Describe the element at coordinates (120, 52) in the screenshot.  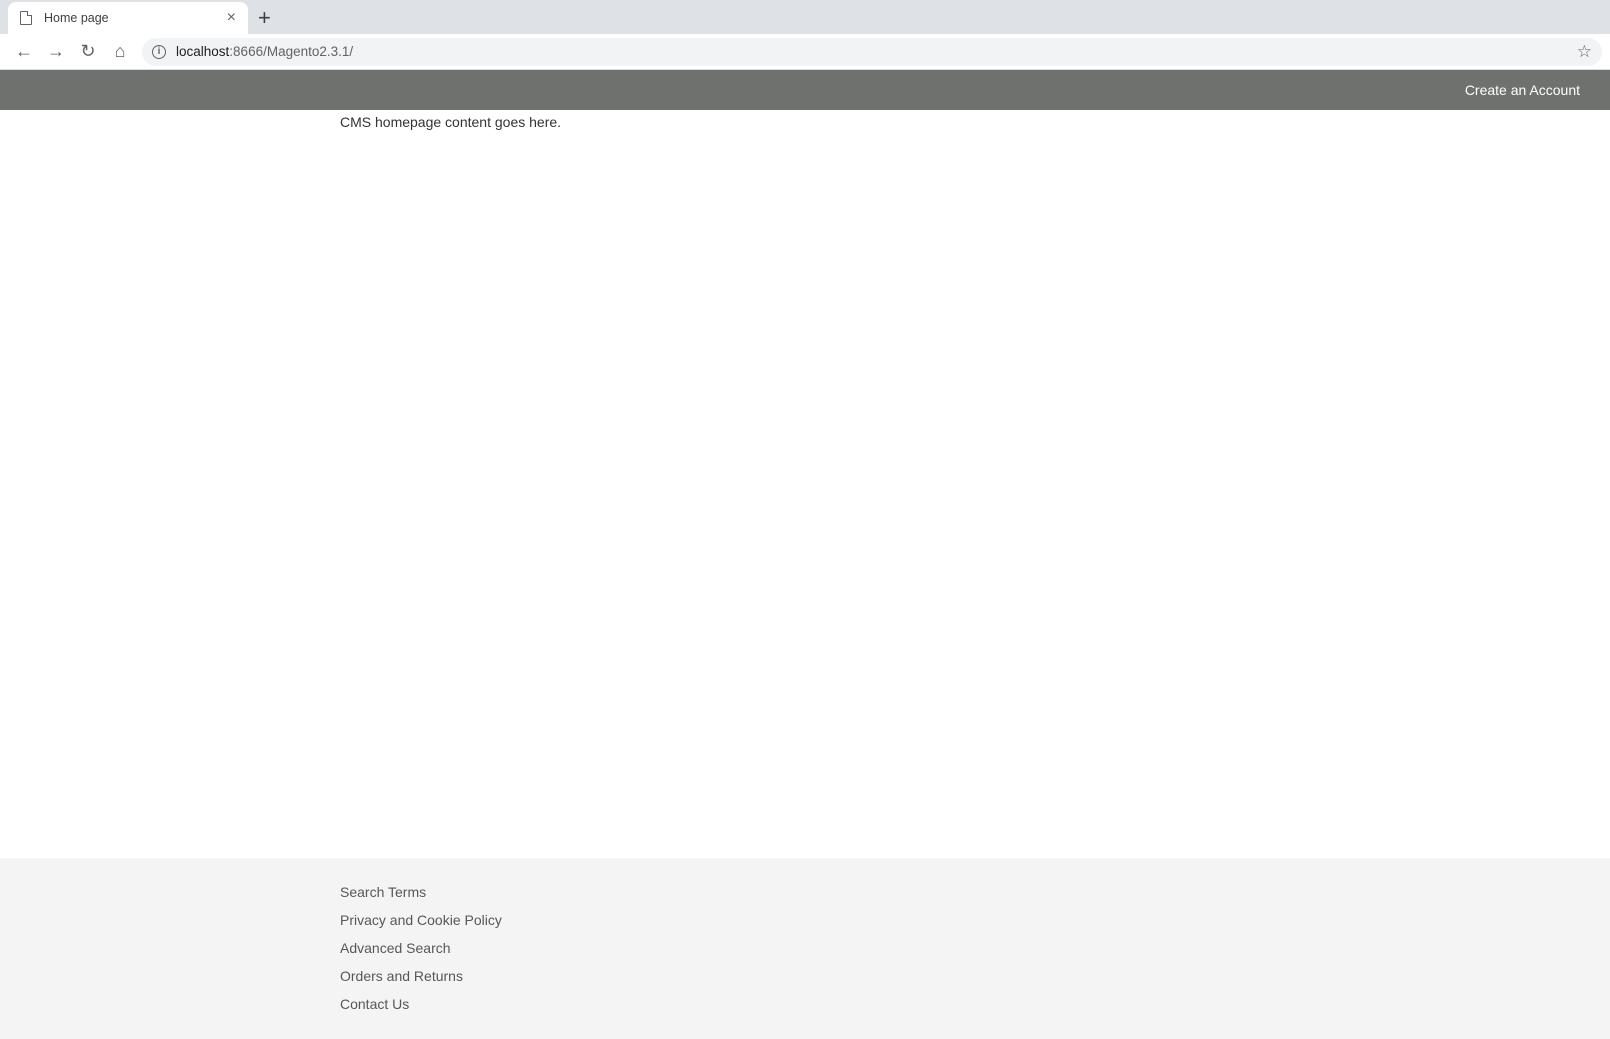
I see `home-button: ⌂` at that location.